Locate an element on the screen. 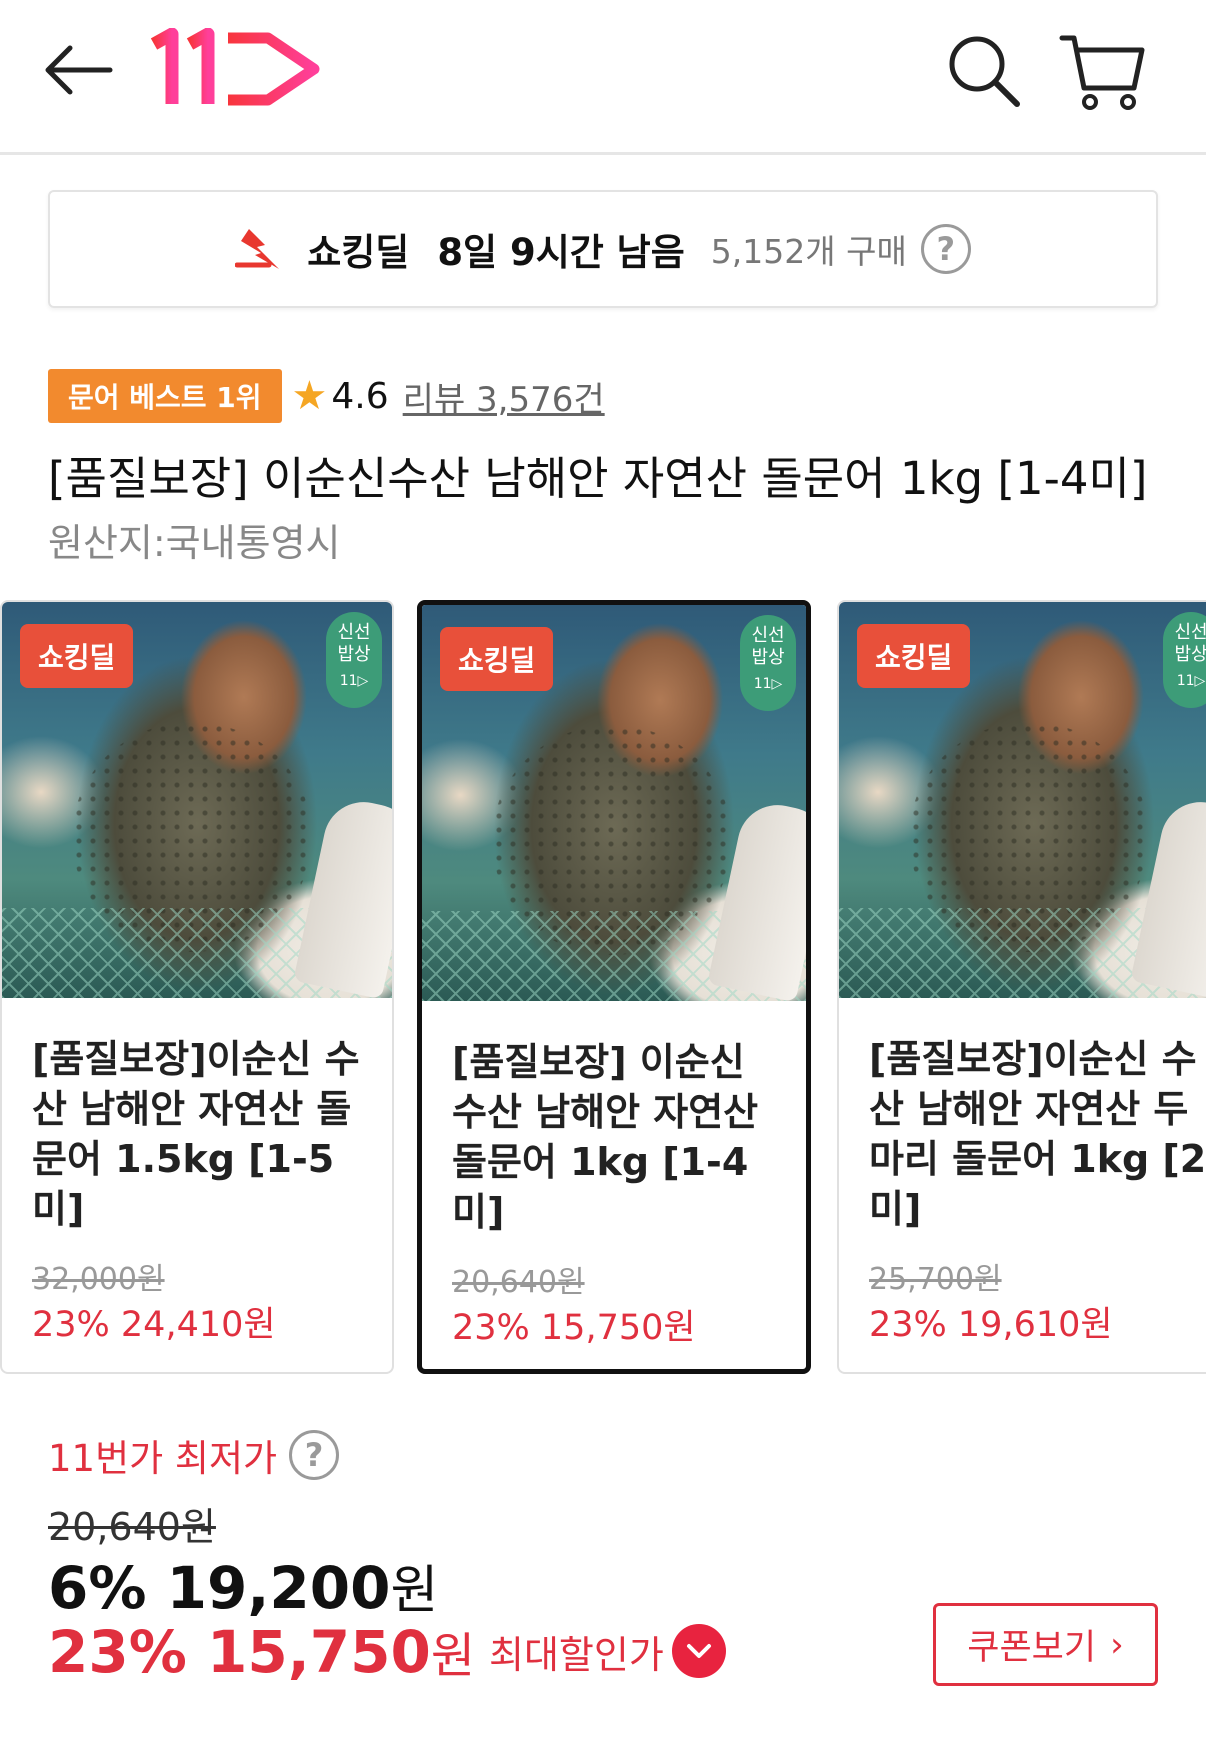  product-title: [품질보장] 이순신수산 남해안 자연산 돌문어 1kg [1-4미] is located at coordinates (598, 478).